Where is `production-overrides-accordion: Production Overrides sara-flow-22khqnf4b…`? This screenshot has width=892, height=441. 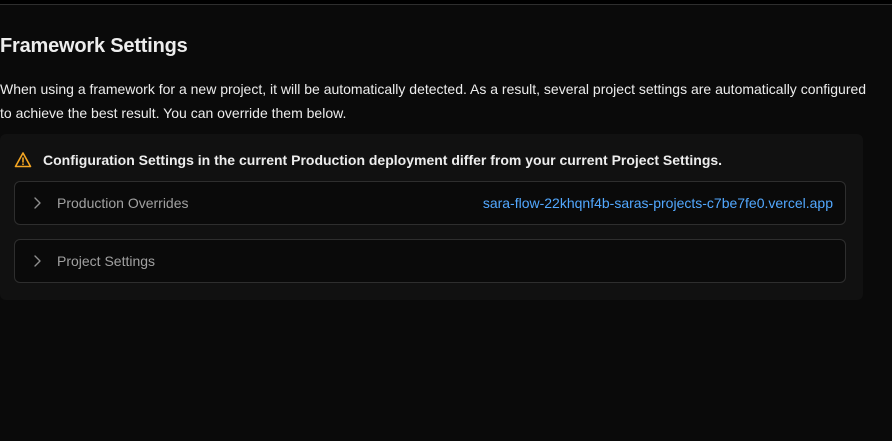
production-overrides-accordion: Production Overrides sara-flow-22khqnf4b… is located at coordinates (430, 203).